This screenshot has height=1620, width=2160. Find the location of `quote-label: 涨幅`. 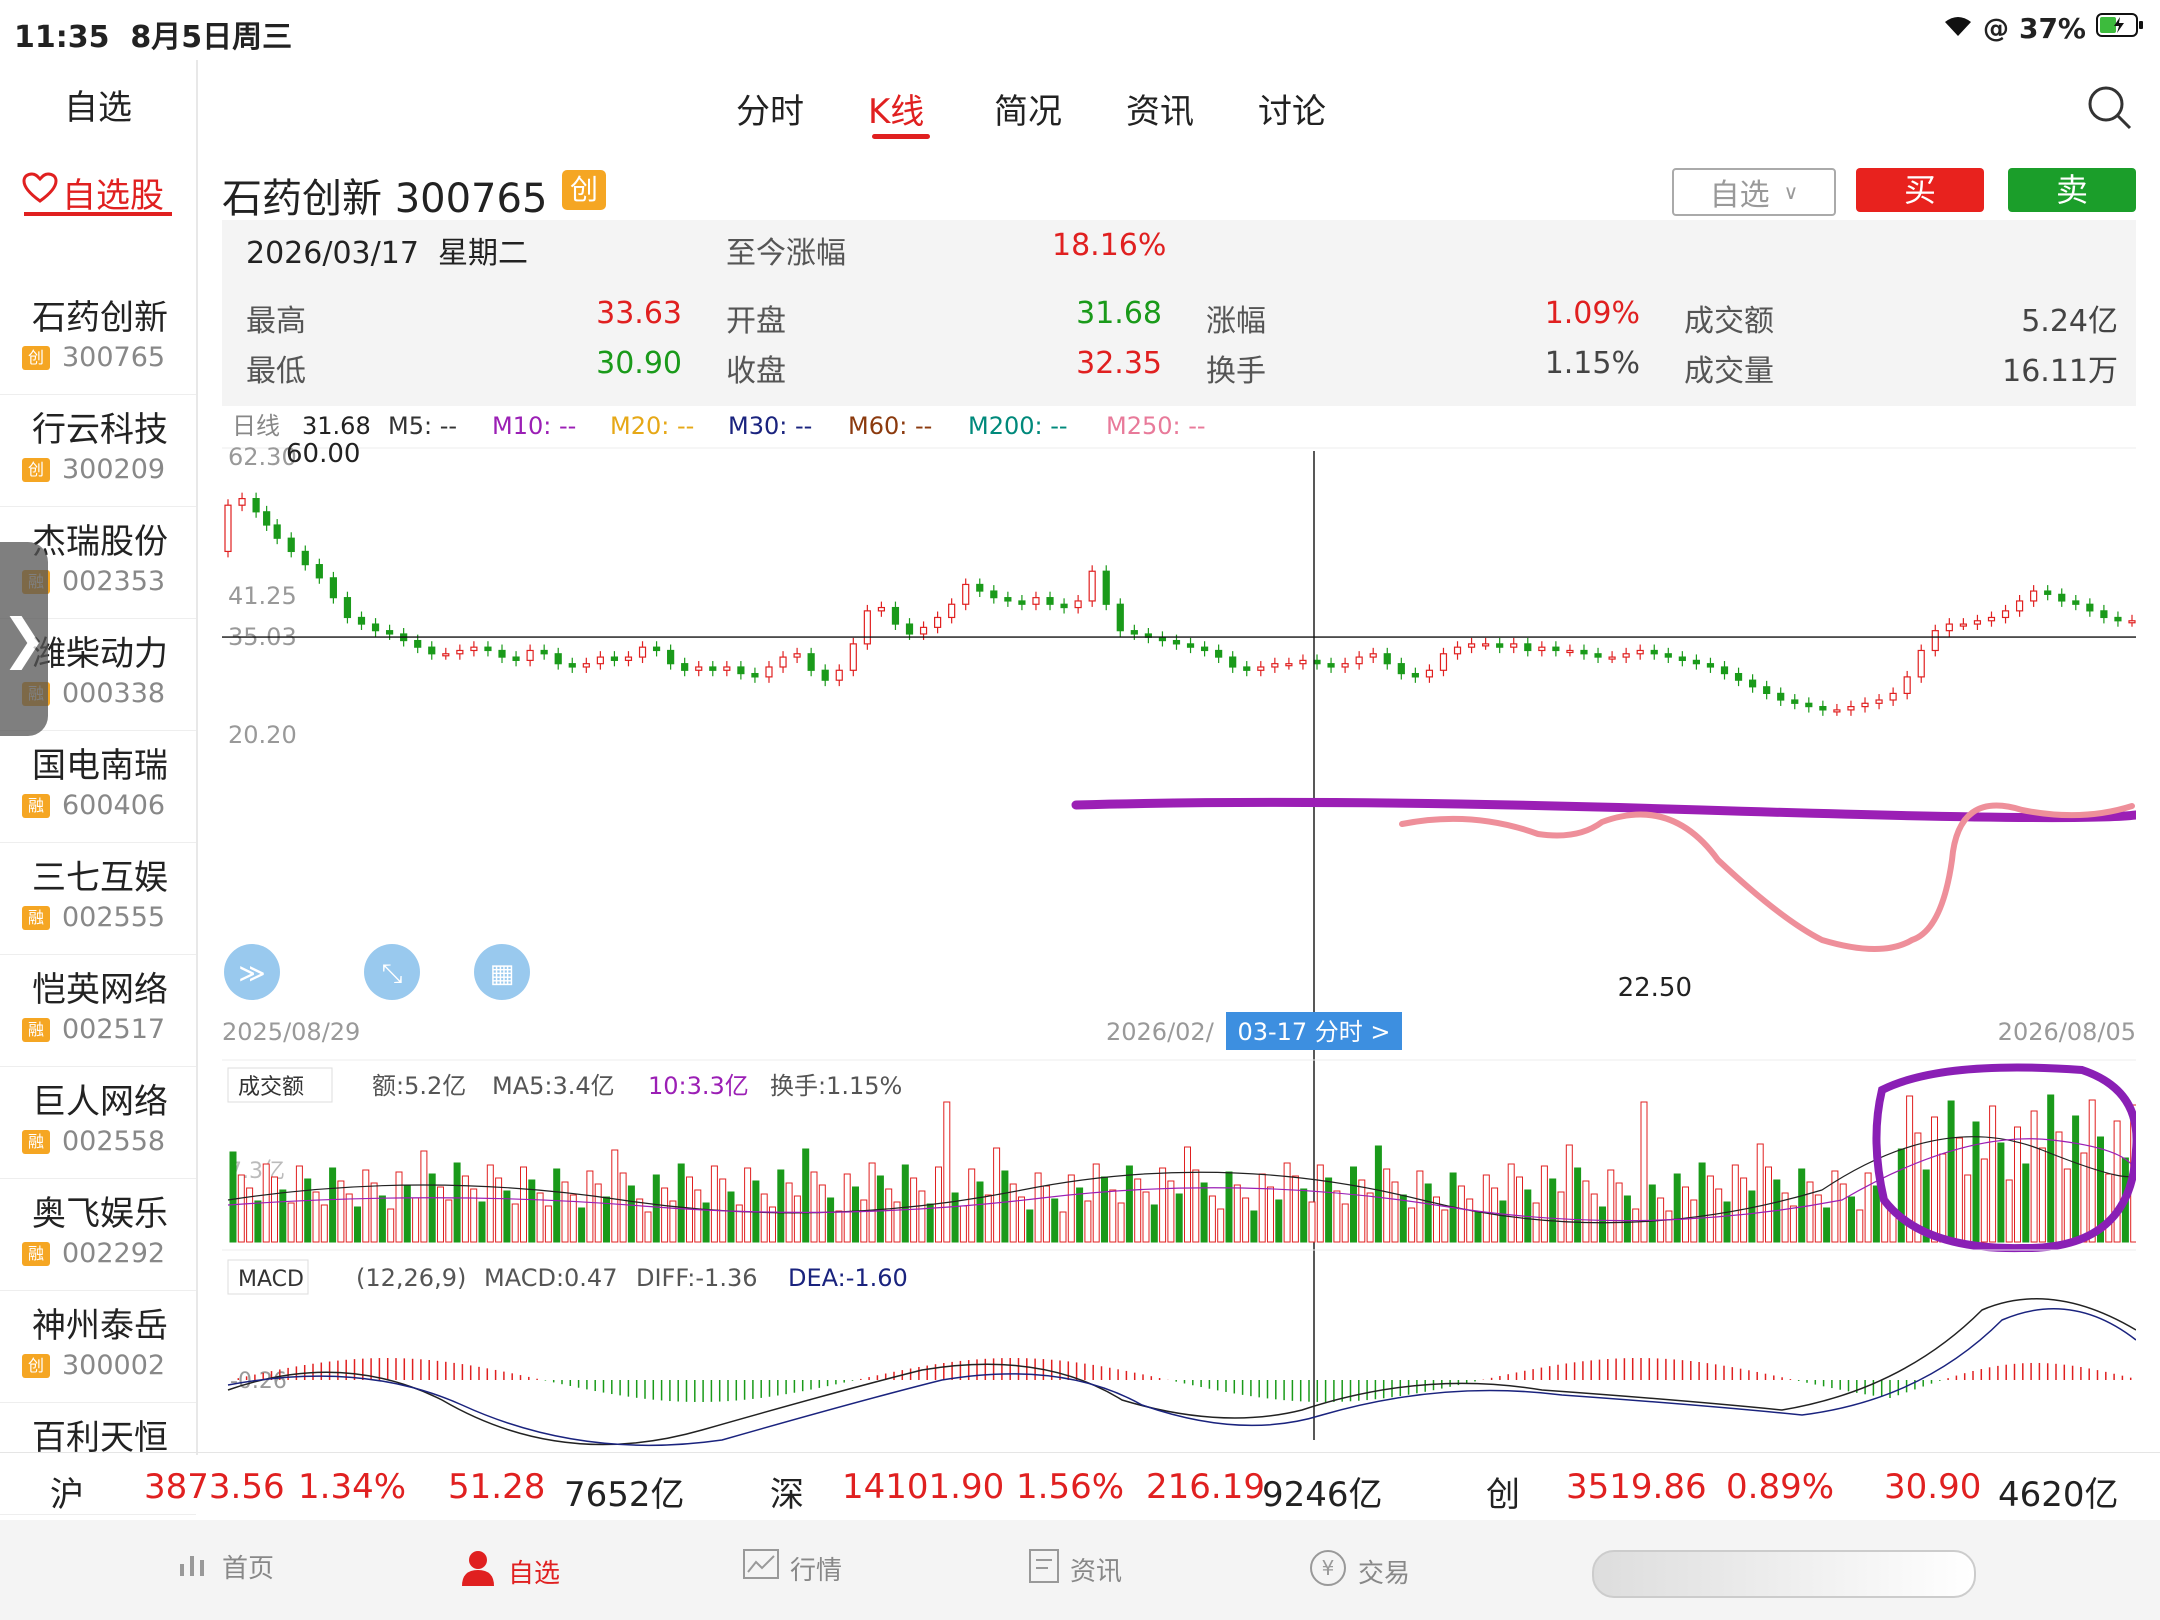

quote-label: 涨幅 is located at coordinates (1236, 321).